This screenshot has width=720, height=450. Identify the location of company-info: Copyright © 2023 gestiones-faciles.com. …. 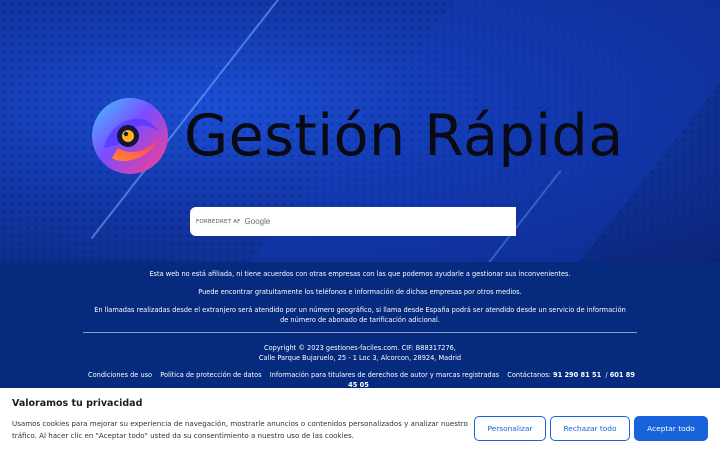
(360, 353).